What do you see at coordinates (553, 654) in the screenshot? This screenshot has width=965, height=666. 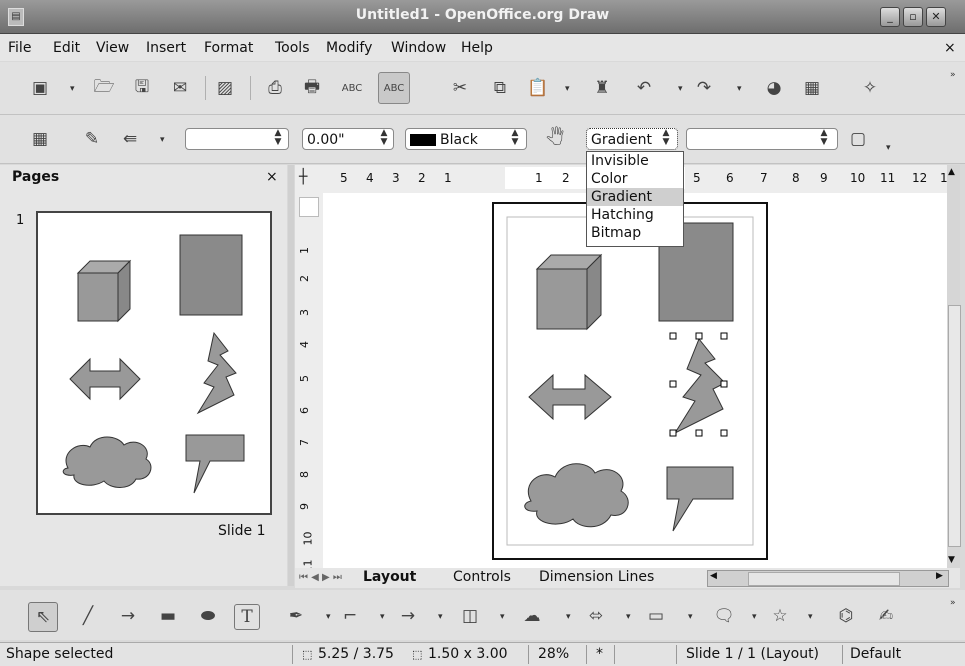 I see `status-zoom: 28%` at bounding box center [553, 654].